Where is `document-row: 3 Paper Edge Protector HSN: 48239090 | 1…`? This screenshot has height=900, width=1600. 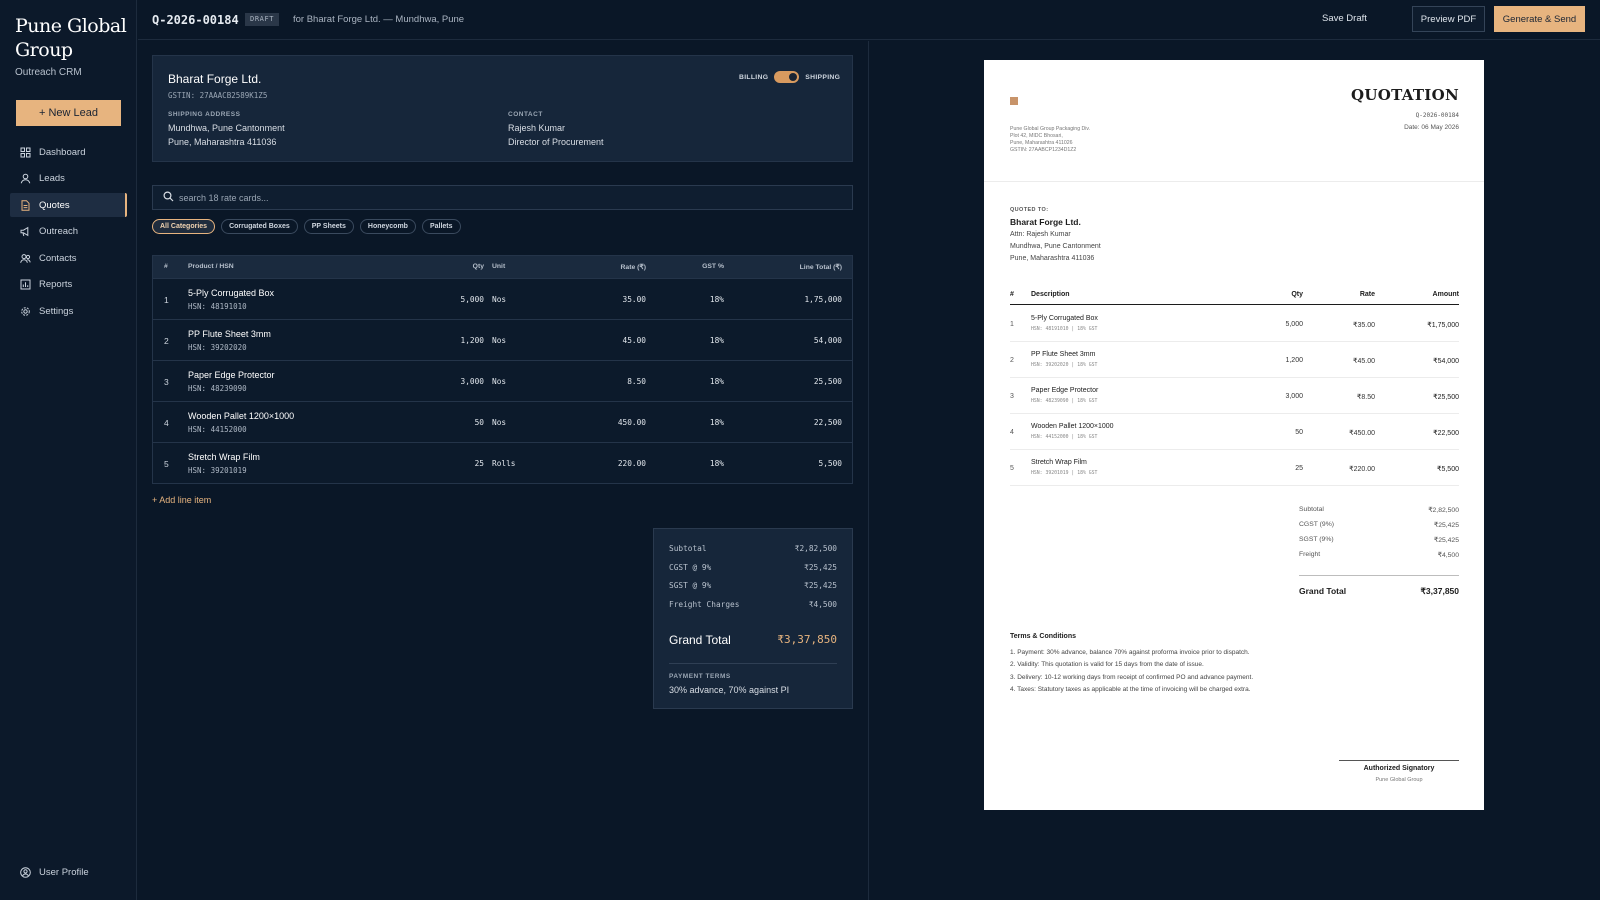
document-row: 3 Paper Edge Protector HSN: 48239090 | 1… is located at coordinates (1234, 396).